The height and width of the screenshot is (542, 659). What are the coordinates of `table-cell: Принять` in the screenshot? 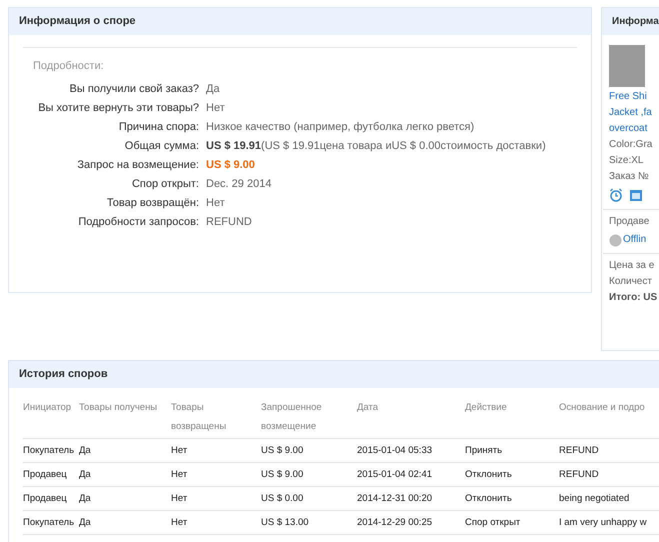 It's located at (512, 451).